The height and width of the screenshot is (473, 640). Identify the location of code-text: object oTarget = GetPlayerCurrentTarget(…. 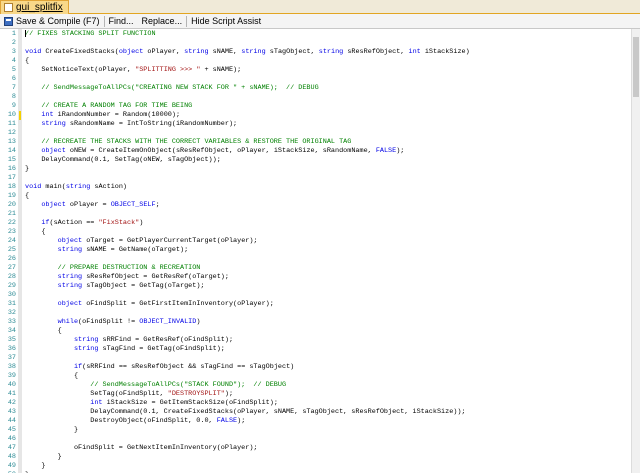
(141, 241).